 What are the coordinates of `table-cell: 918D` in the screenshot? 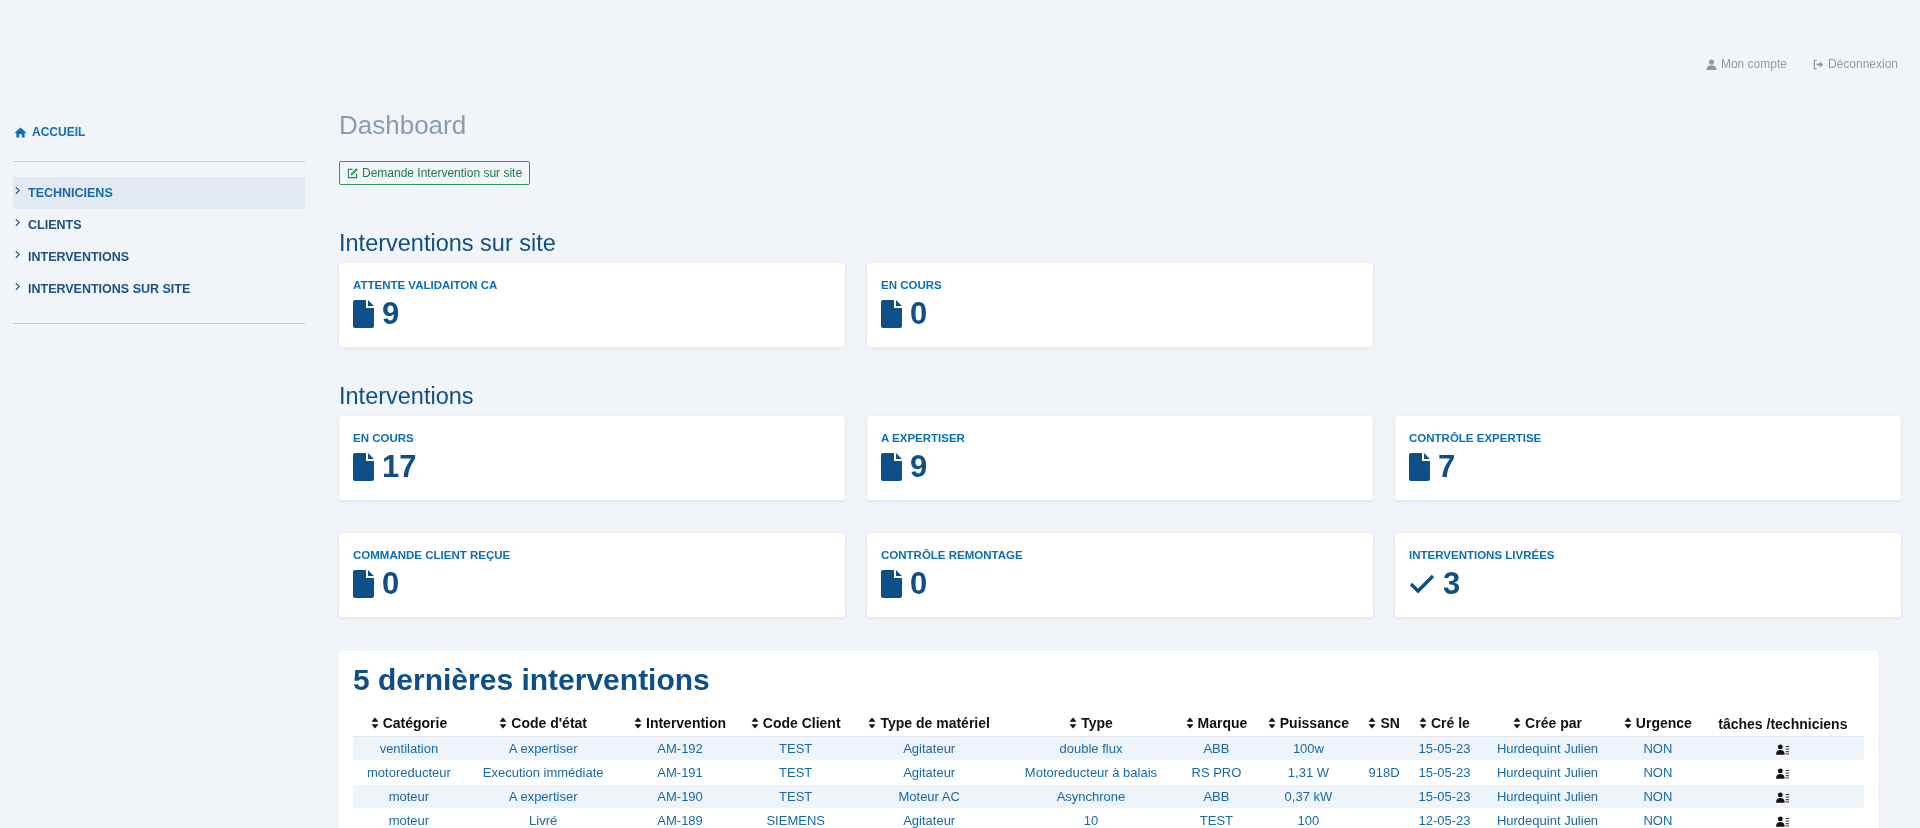 It's located at (1384, 772).